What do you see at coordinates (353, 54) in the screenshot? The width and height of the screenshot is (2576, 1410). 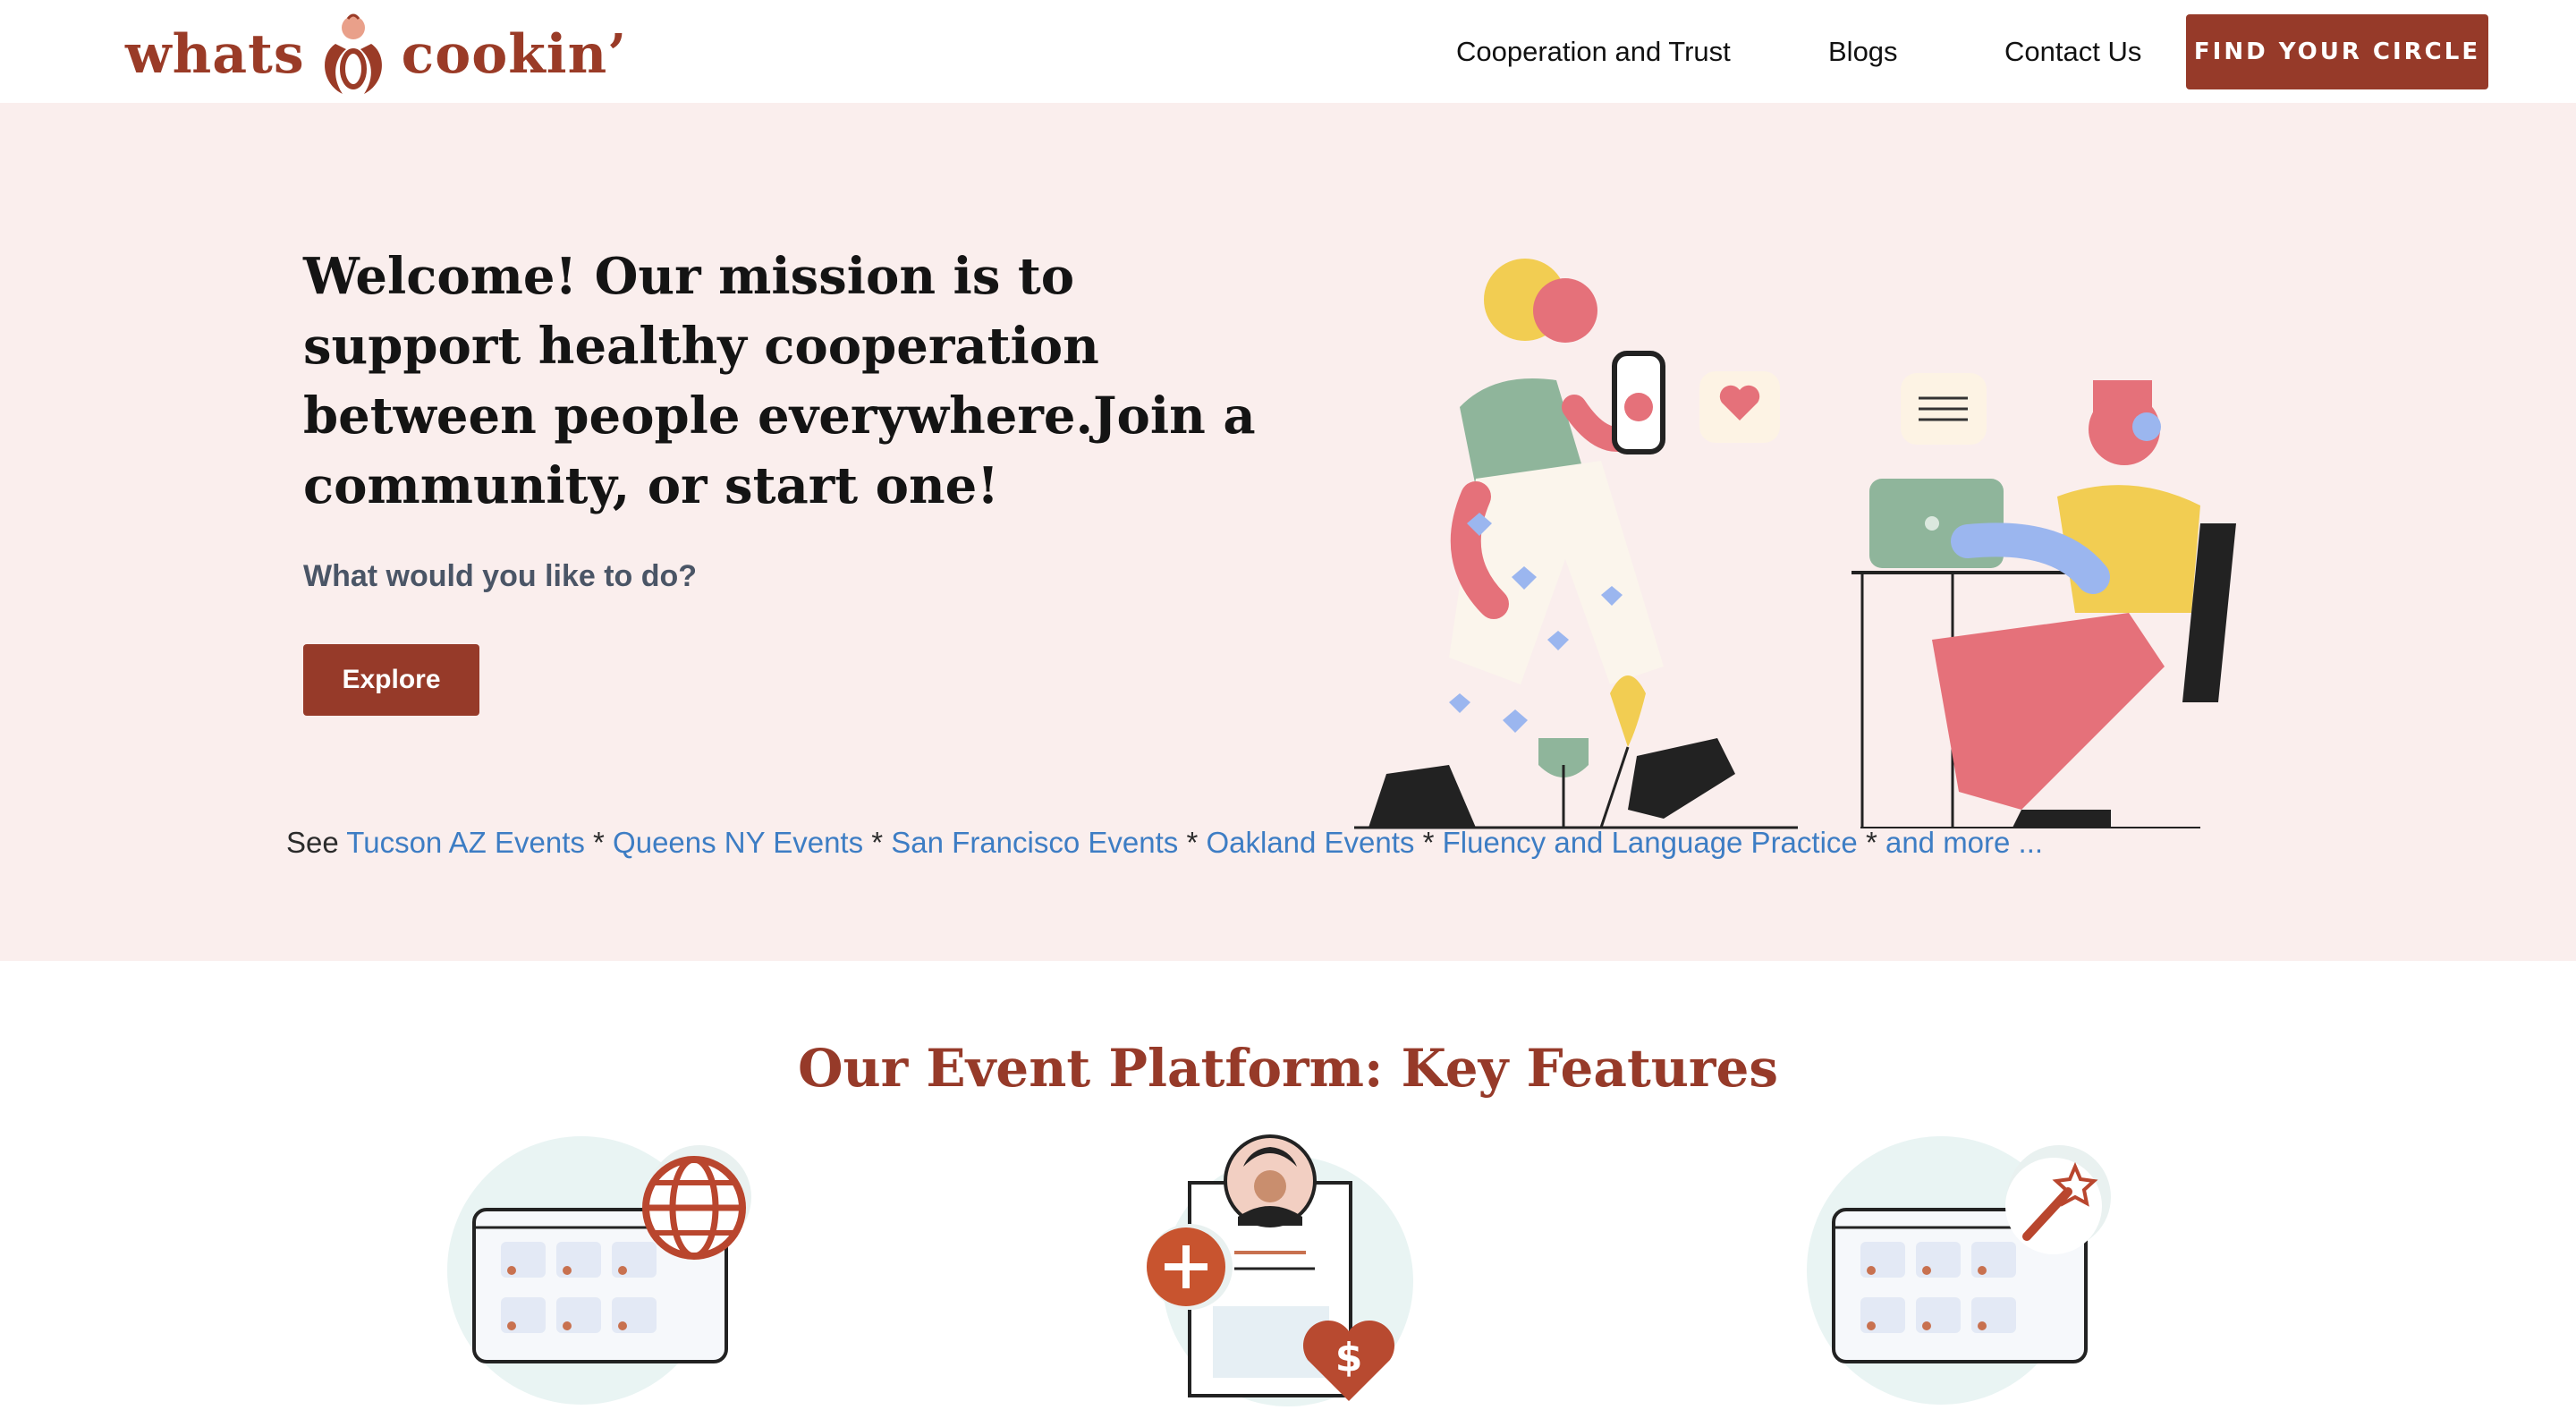 I see `logo-mark-icon` at bounding box center [353, 54].